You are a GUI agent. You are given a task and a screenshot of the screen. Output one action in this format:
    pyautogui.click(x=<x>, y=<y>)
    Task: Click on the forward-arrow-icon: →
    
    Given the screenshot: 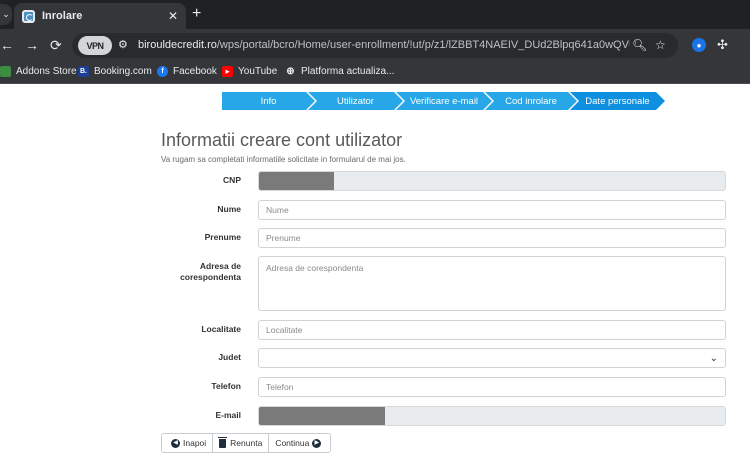 What is the action you would take?
    pyautogui.click(x=32, y=45)
    